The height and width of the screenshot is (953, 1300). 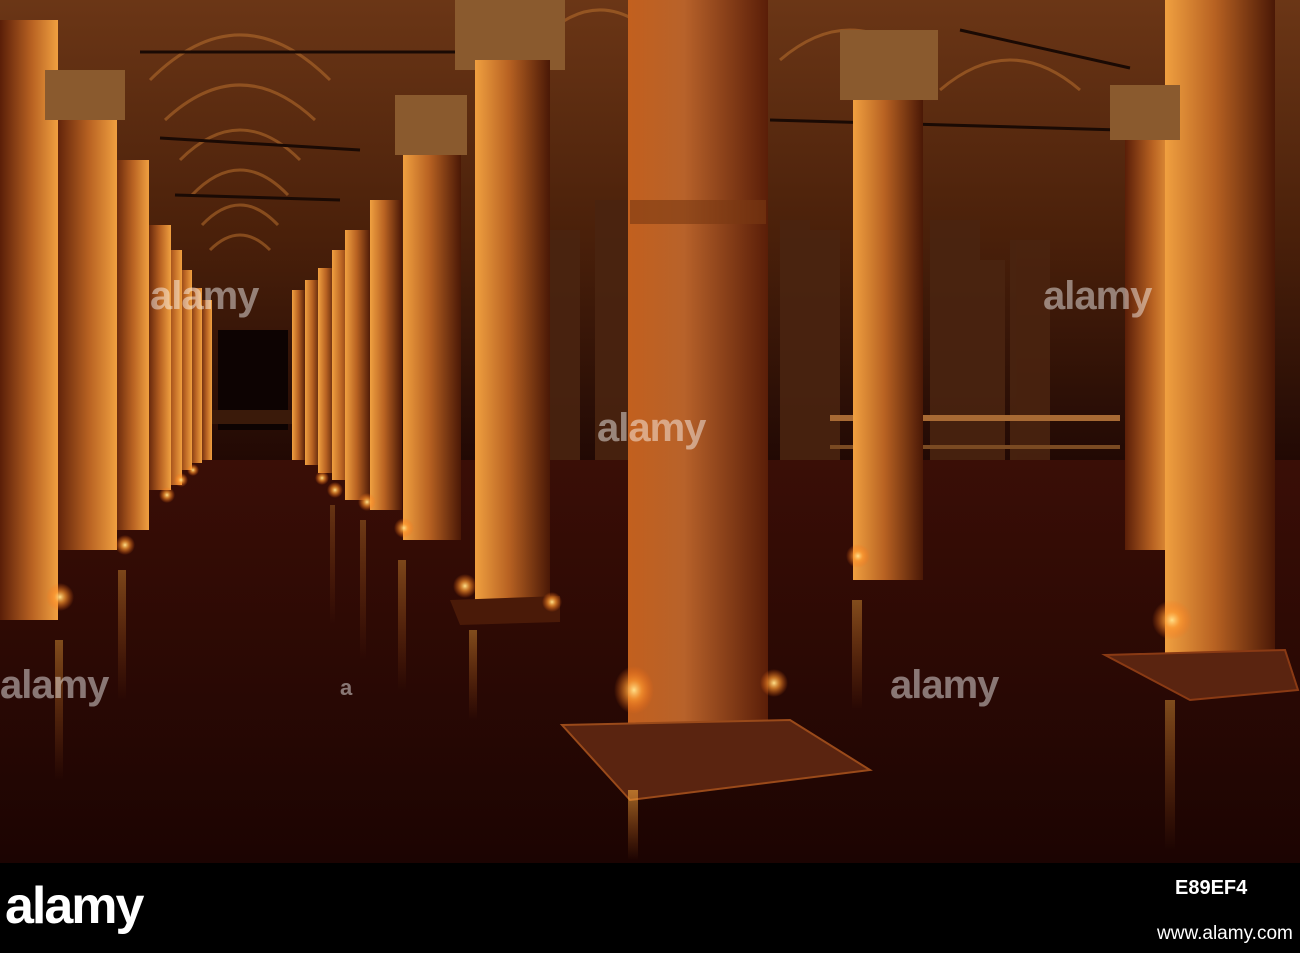 What do you see at coordinates (650, 908) in the screenshot?
I see `footer-bar` at bounding box center [650, 908].